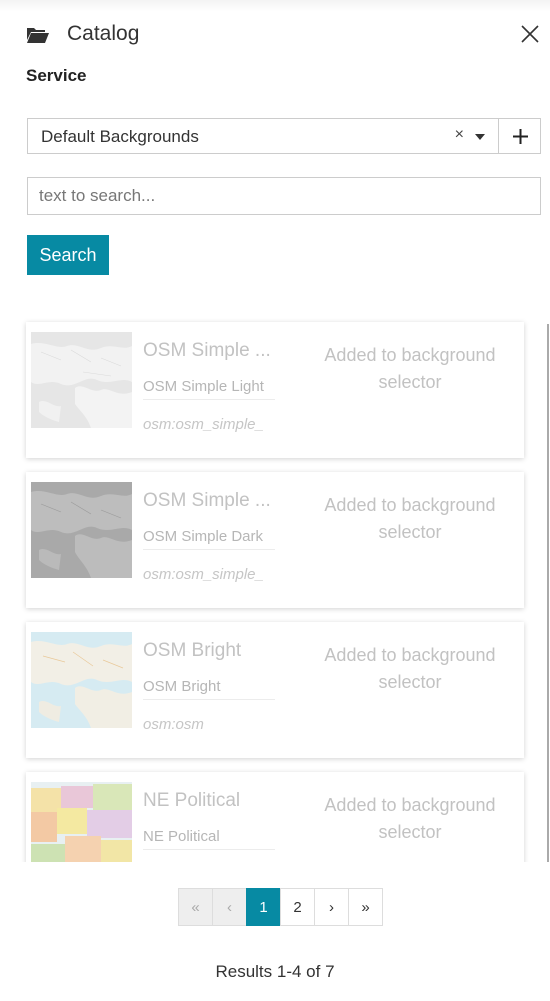 This screenshot has width=550, height=1001. Describe the element at coordinates (192, 800) in the screenshot. I see `result-title: NE Political` at that location.